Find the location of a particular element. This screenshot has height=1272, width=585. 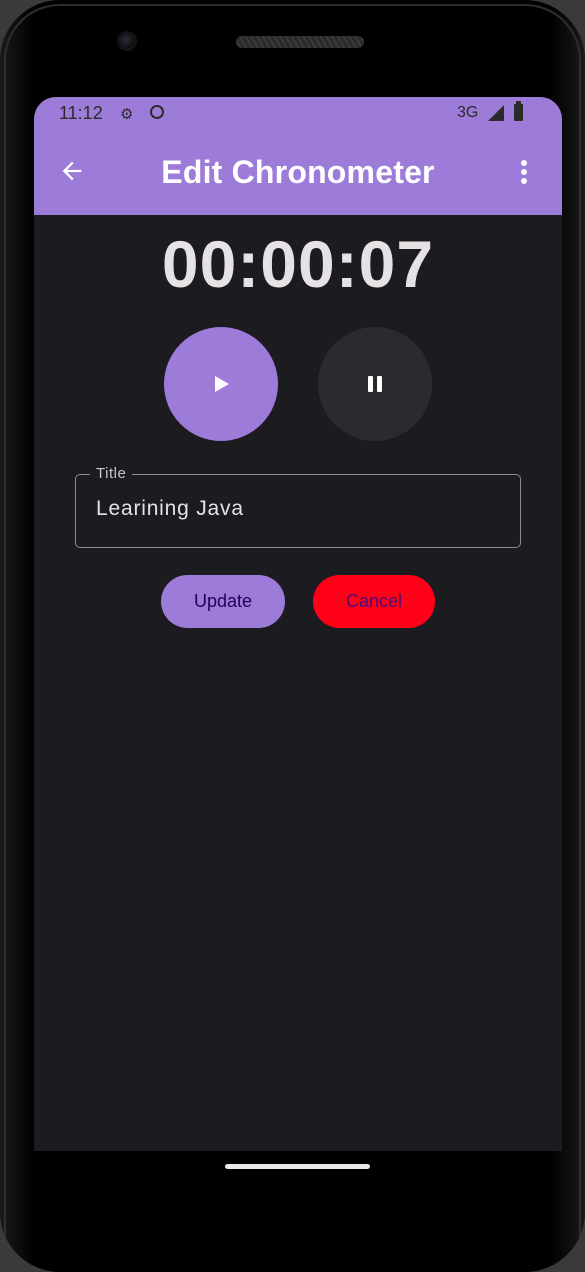

chronometer-display: 00:00:07 is located at coordinates (298, 264).